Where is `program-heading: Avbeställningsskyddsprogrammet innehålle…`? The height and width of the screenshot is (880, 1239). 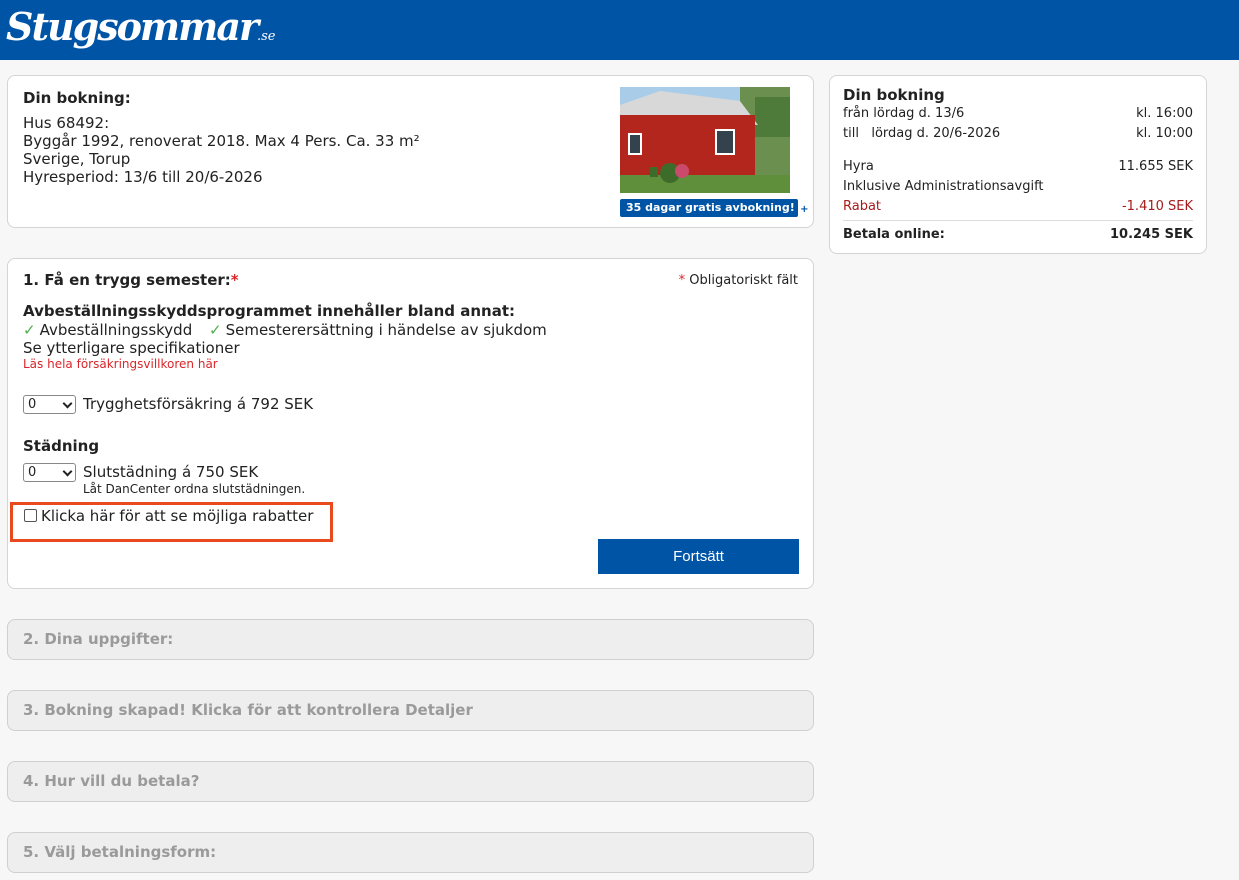
program-heading: Avbeställningsskyddsprogrammet innehålle… is located at coordinates (269, 311).